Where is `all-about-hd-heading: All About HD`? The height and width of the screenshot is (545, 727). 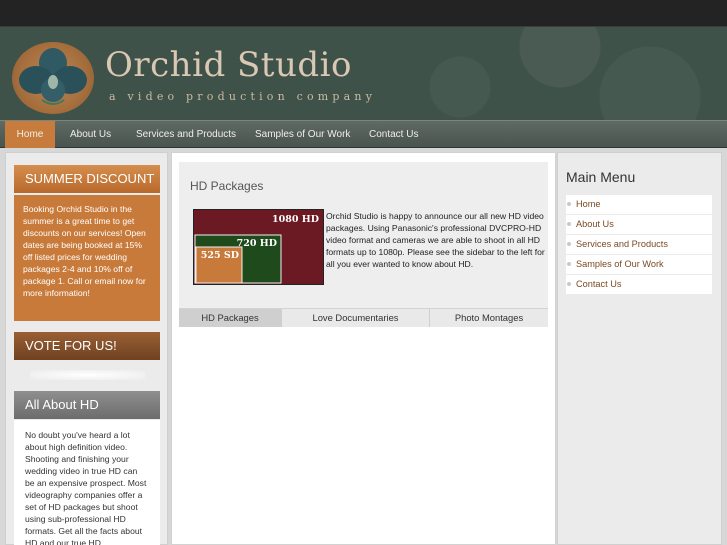
all-about-hd-heading: All About HD is located at coordinates (87, 405).